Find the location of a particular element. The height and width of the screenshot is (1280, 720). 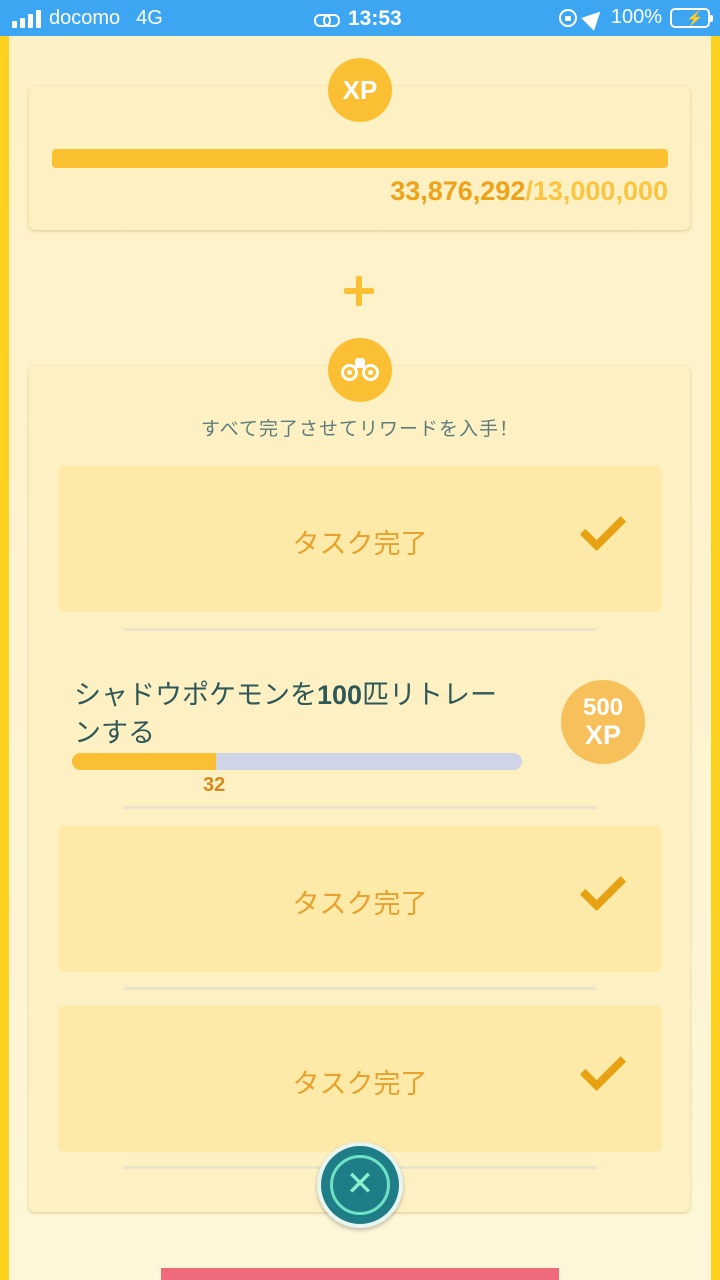

task-completed-1: タスク完了 is located at coordinates (360, 539).